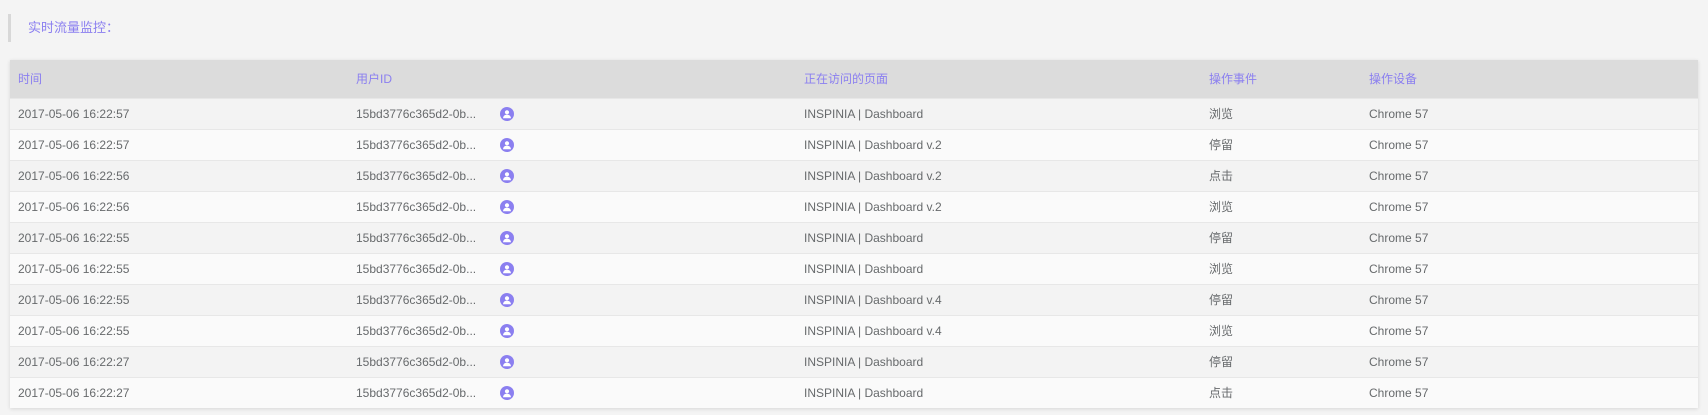 The image size is (1708, 415). I want to click on table-header-row: 时间 用户ID 正在访问的页面 操作事件 操作设备, so click(854, 79).